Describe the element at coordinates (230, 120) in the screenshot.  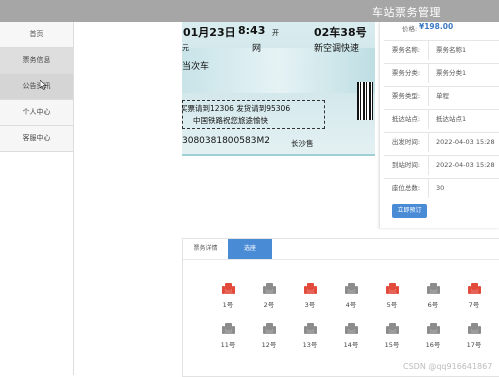
I see `ticket-notice-2: 中国铁路祝您旅途愉快` at that location.